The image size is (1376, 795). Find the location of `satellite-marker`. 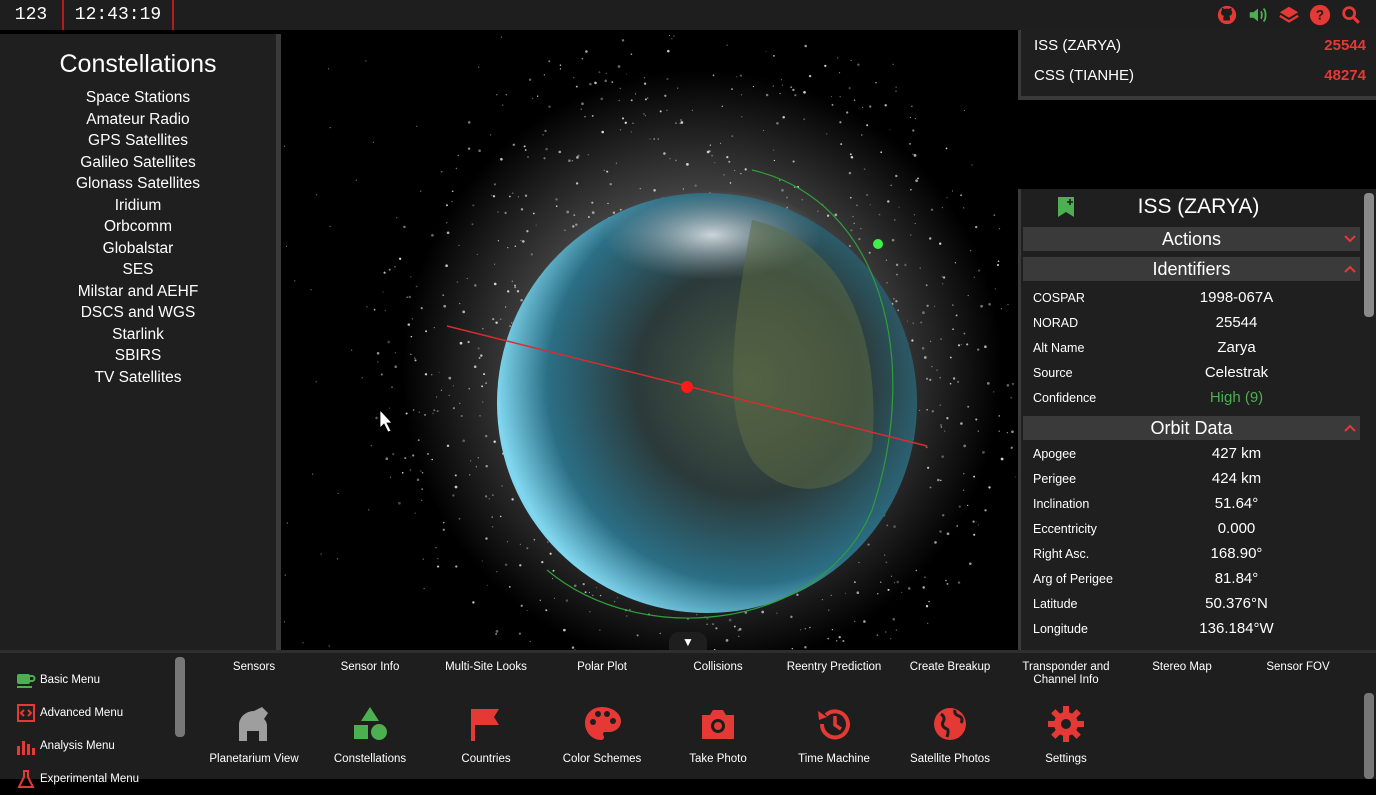

satellite-marker is located at coordinates (878, 244).